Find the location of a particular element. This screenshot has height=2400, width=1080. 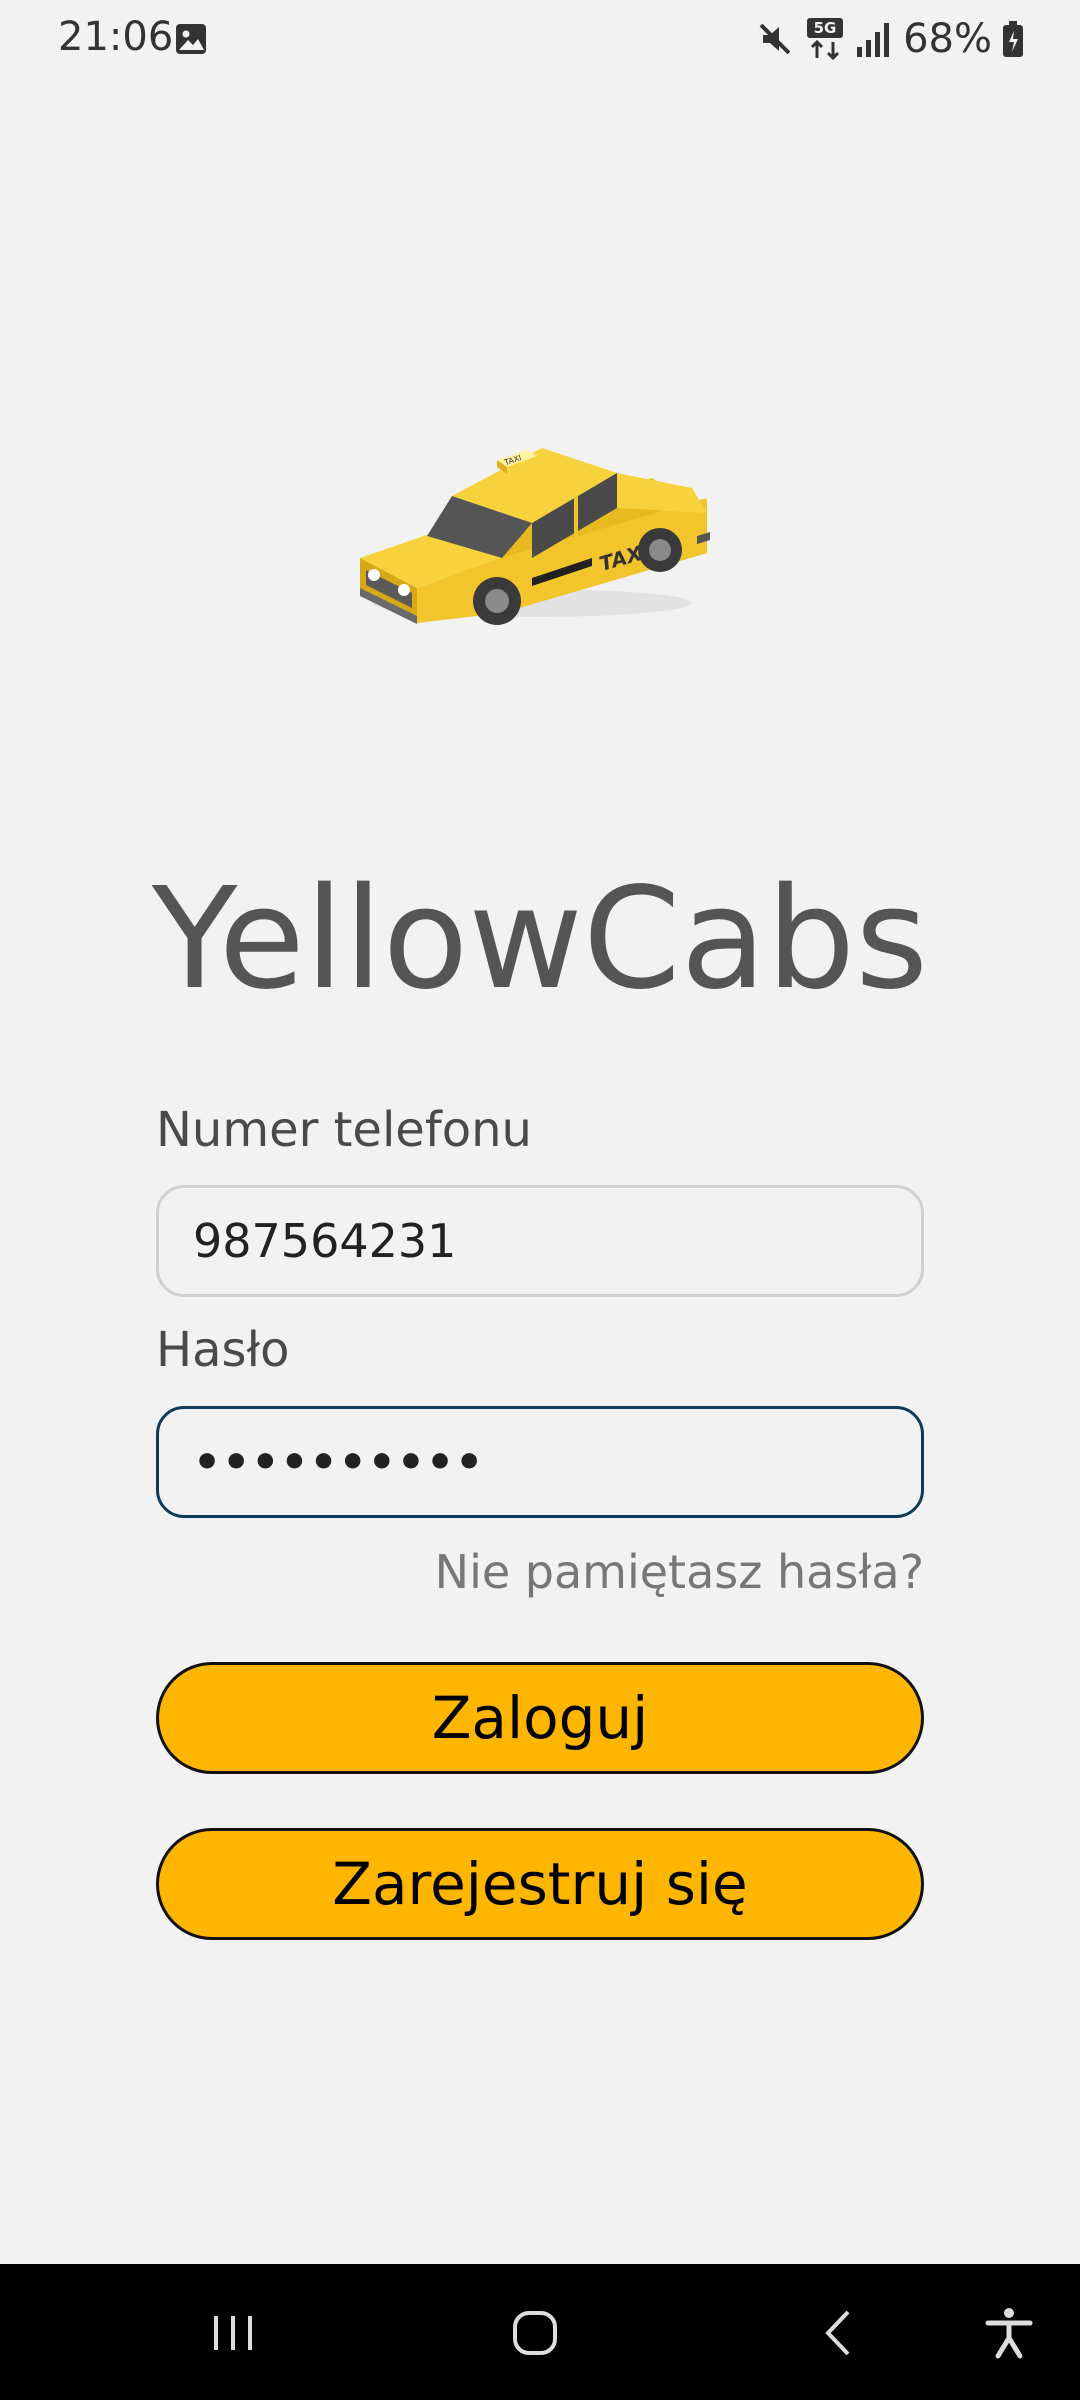

battery-icon is located at coordinates (1013, 39).